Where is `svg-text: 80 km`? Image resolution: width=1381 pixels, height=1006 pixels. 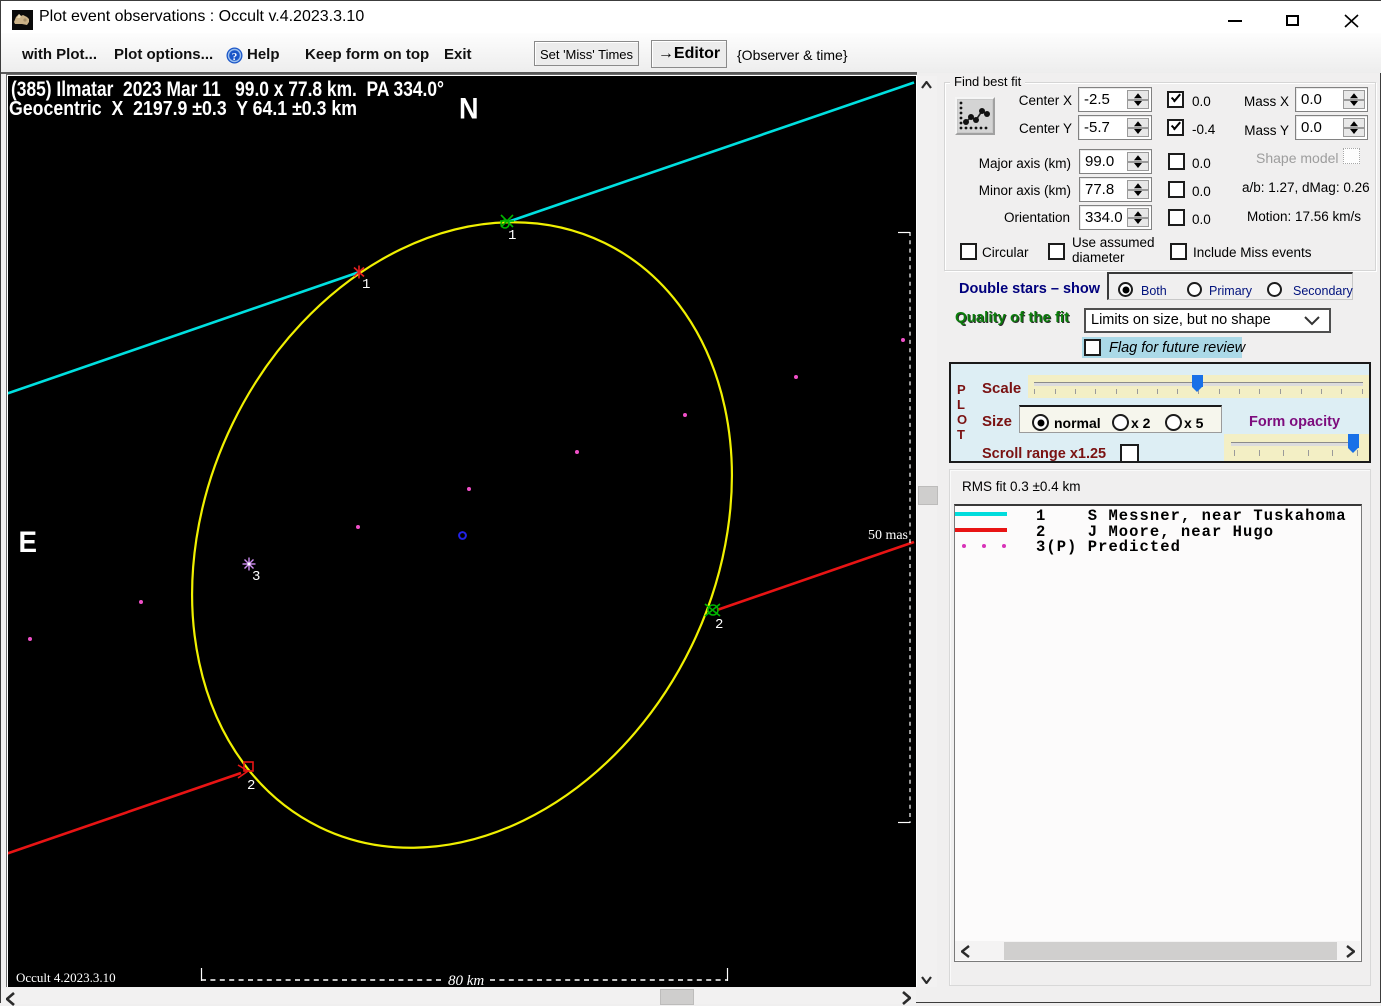
svg-text: 80 km is located at coordinates (466, 980).